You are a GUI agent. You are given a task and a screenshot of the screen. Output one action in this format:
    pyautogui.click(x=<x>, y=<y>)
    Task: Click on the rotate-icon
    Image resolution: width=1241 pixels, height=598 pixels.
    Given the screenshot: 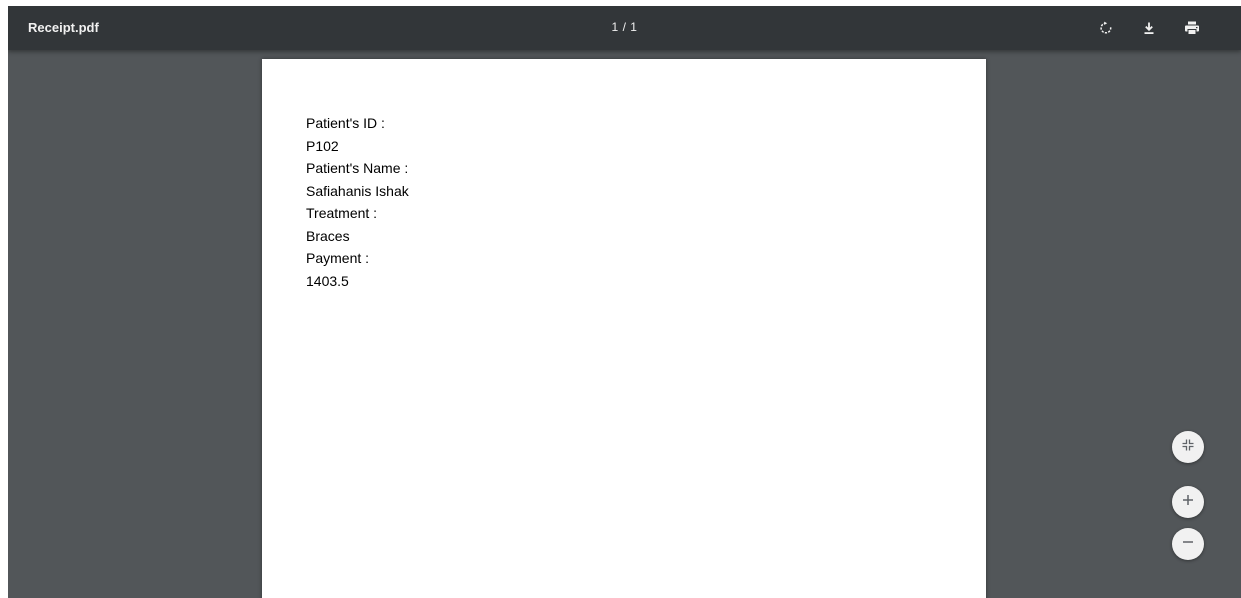 What is the action you would take?
    pyautogui.click(x=1106, y=28)
    